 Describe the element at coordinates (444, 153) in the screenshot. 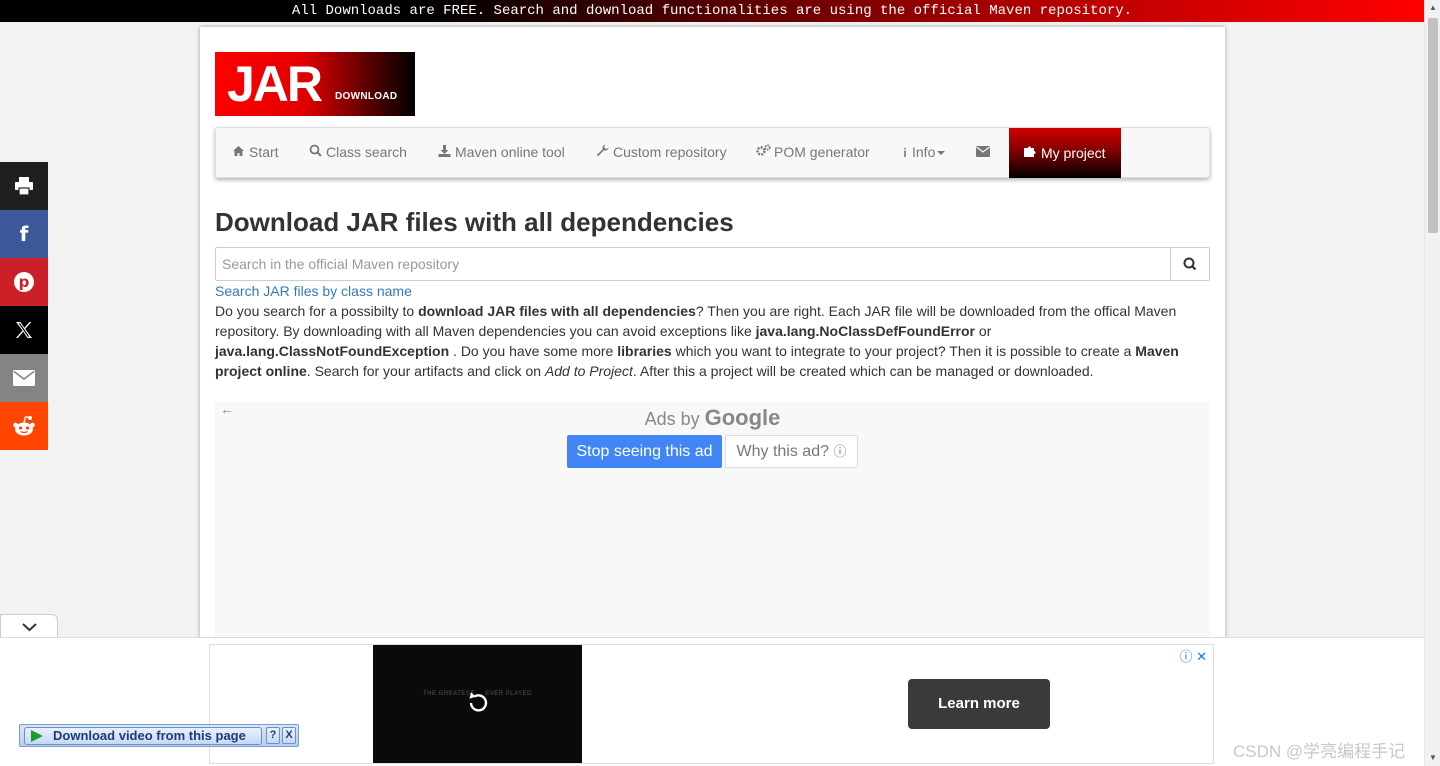

I see `download-icon` at that location.